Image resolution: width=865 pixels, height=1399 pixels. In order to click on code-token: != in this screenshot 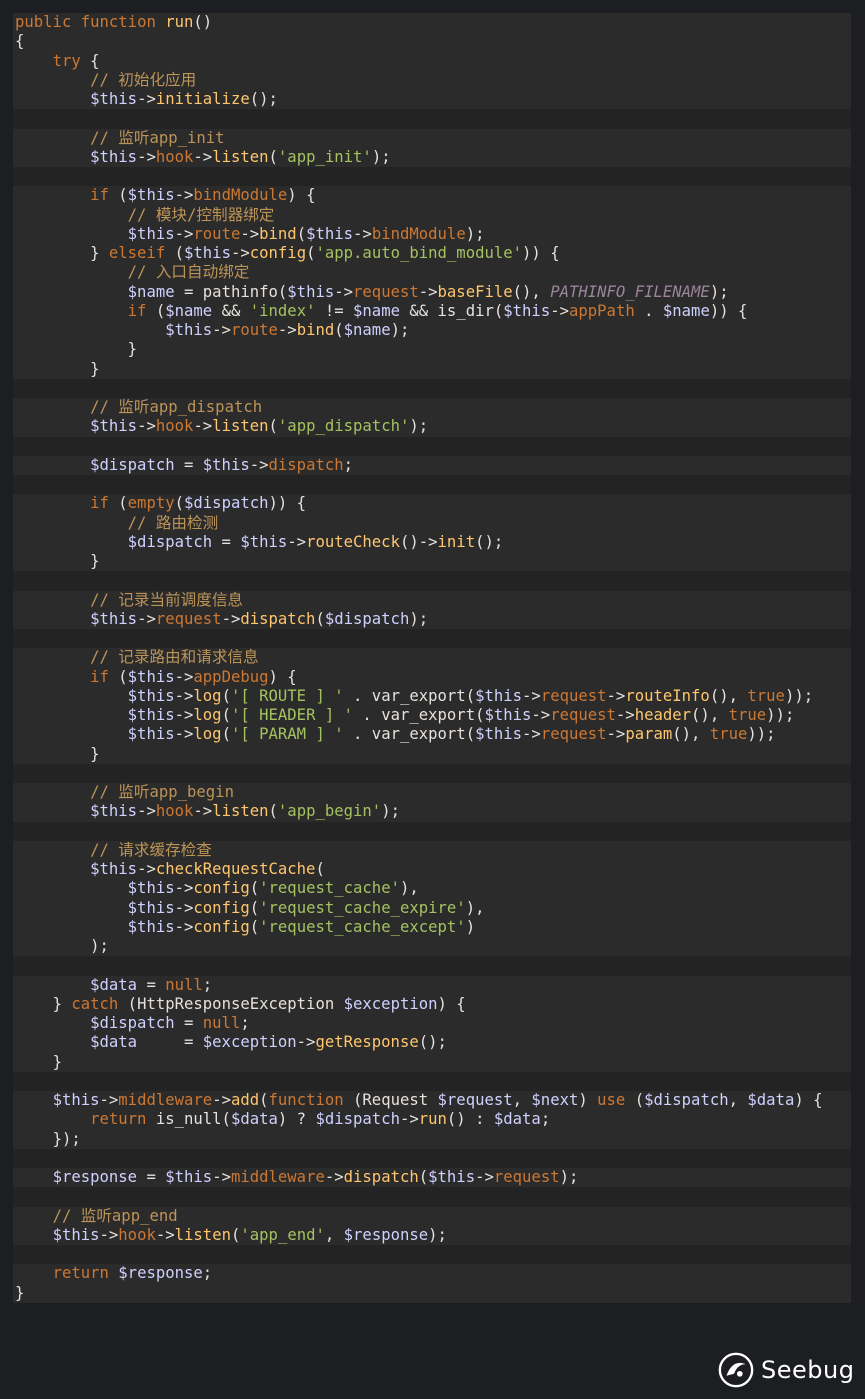, I will do `click(334, 310)`.